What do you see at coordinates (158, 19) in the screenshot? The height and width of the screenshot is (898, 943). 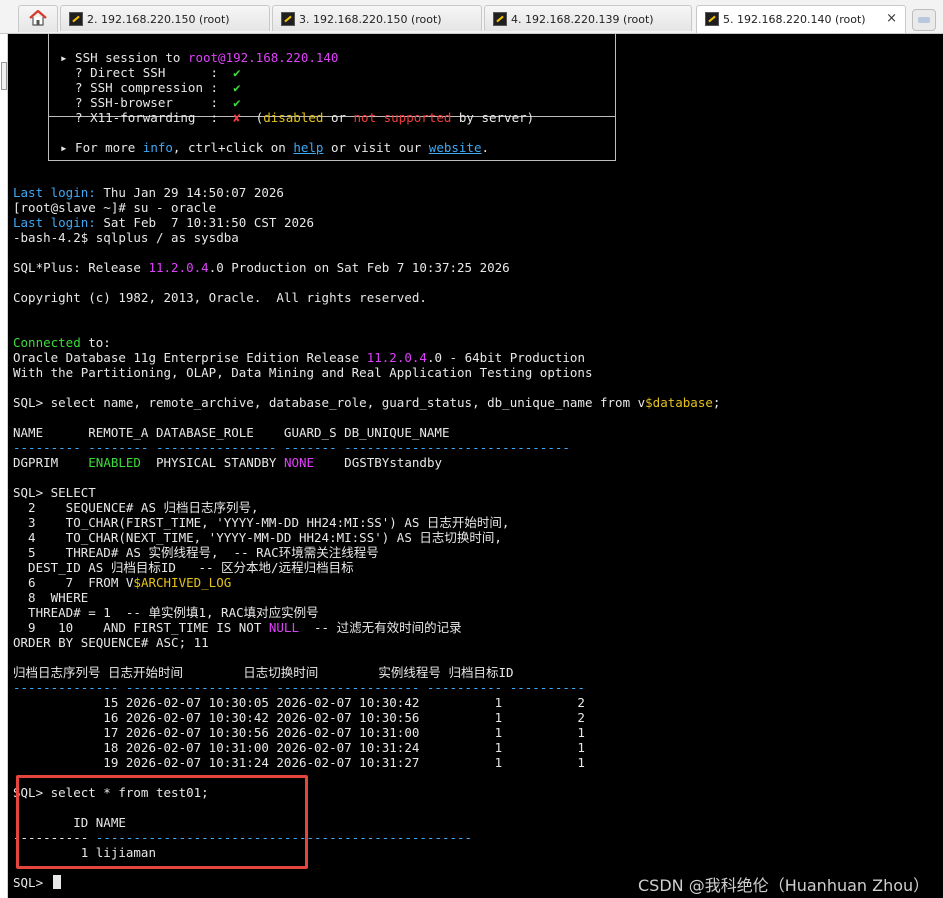 I see `tab-label: 2. 192.168.220.150 (root)` at bounding box center [158, 19].